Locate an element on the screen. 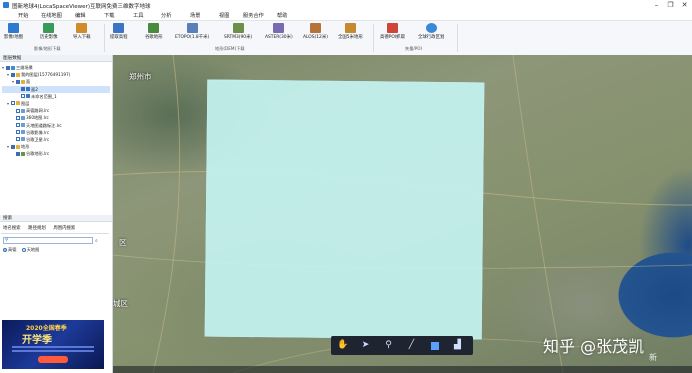 This screenshot has height=373, width=692. layers-panel-title: 图层数据 is located at coordinates (56, 58).